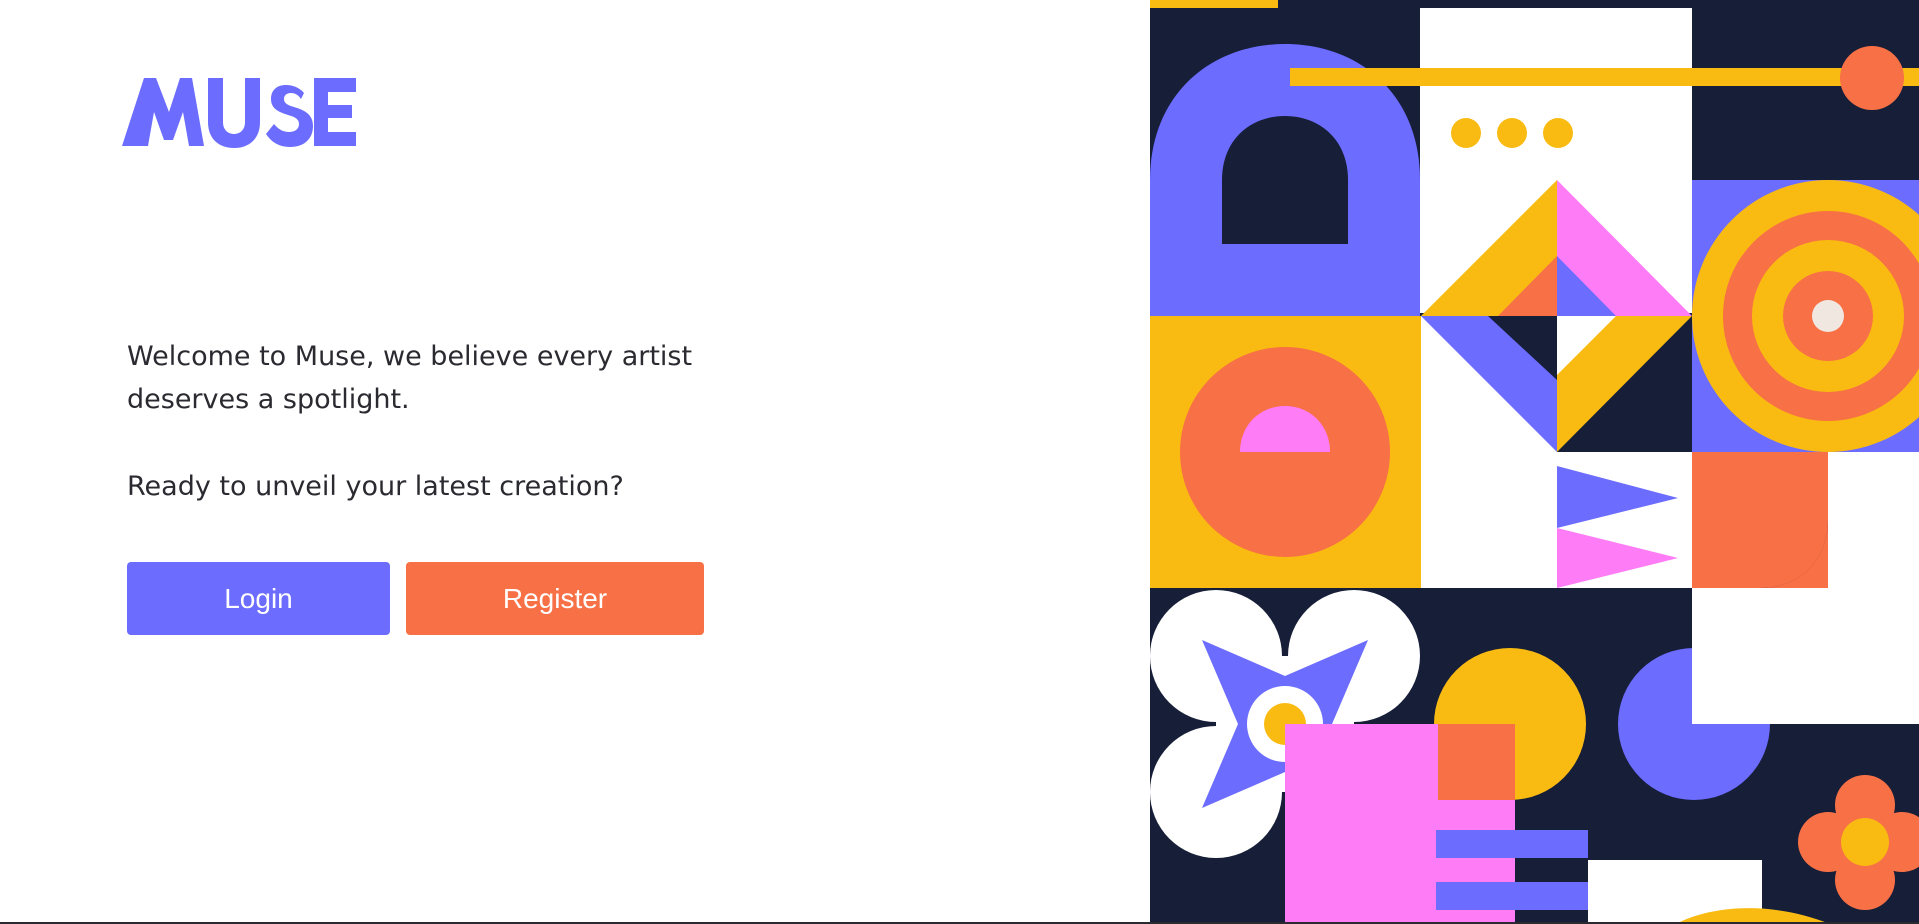 This screenshot has height=924, width=1919. Describe the element at coordinates (239, 113) in the screenshot. I see `muse-logo` at that location.